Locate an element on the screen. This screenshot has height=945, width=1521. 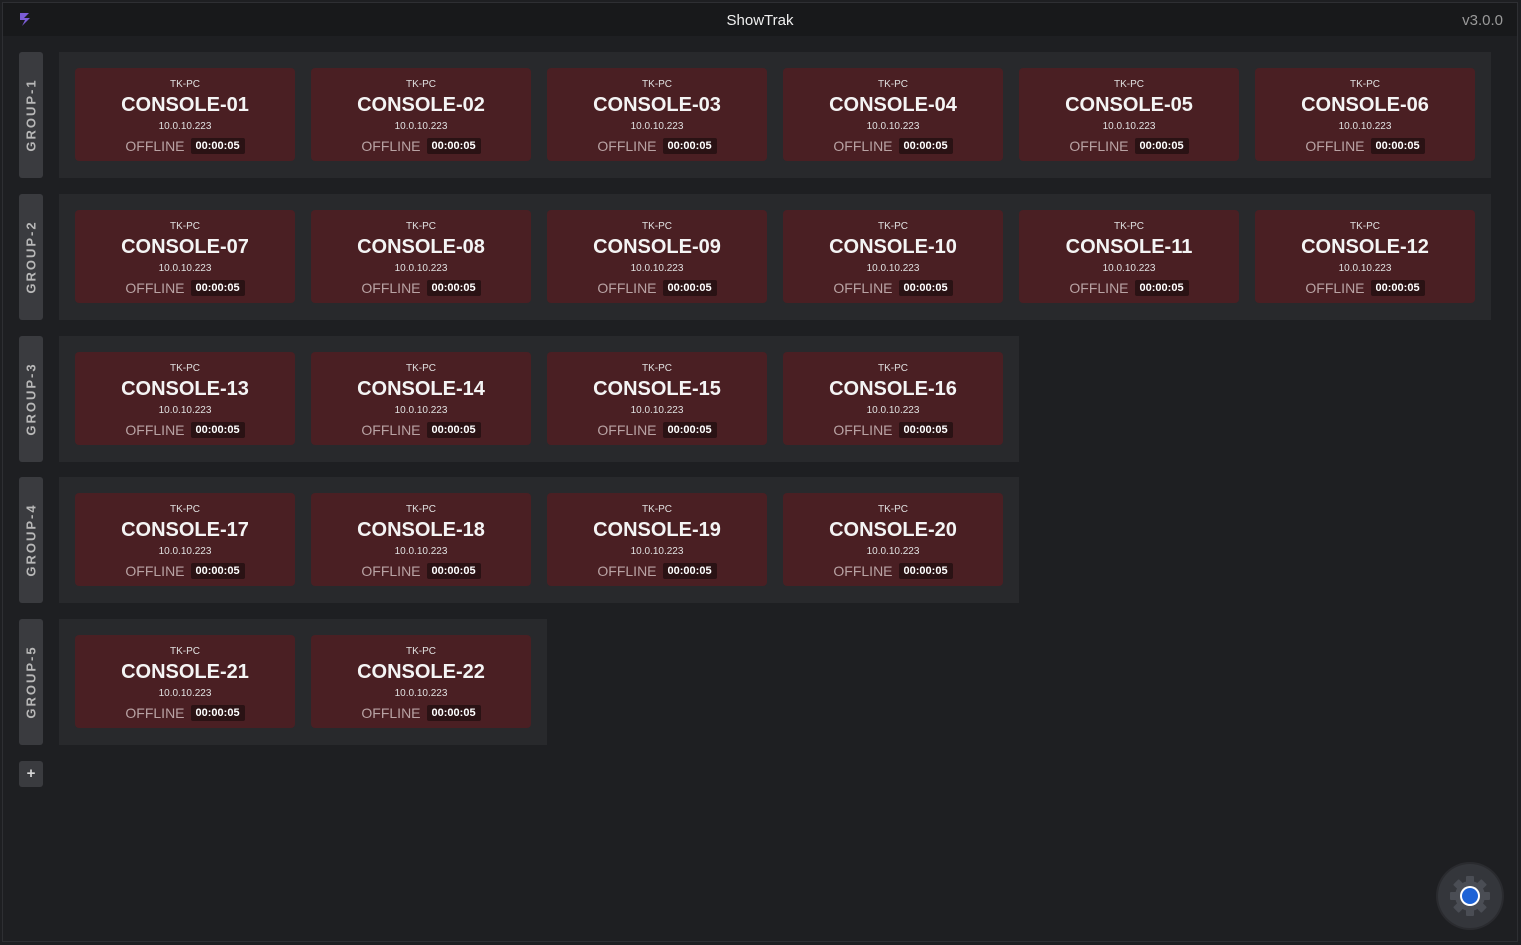
group-tab: GROUP-2 is located at coordinates (31, 257).